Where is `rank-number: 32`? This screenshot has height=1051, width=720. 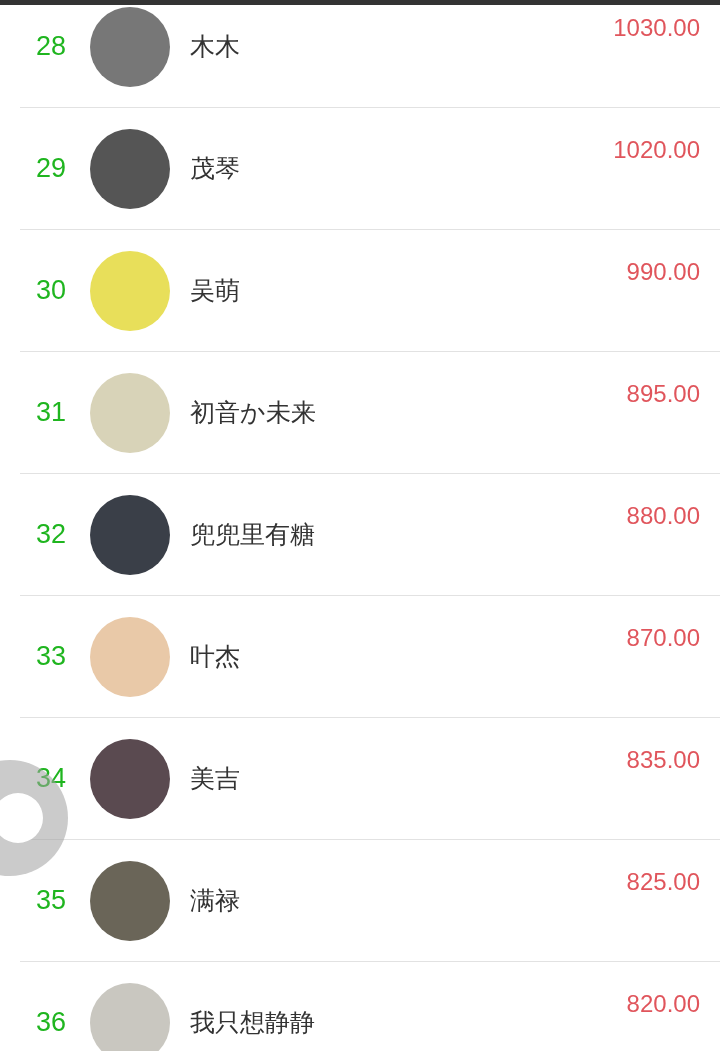
rank-number: 32 is located at coordinates (51, 534).